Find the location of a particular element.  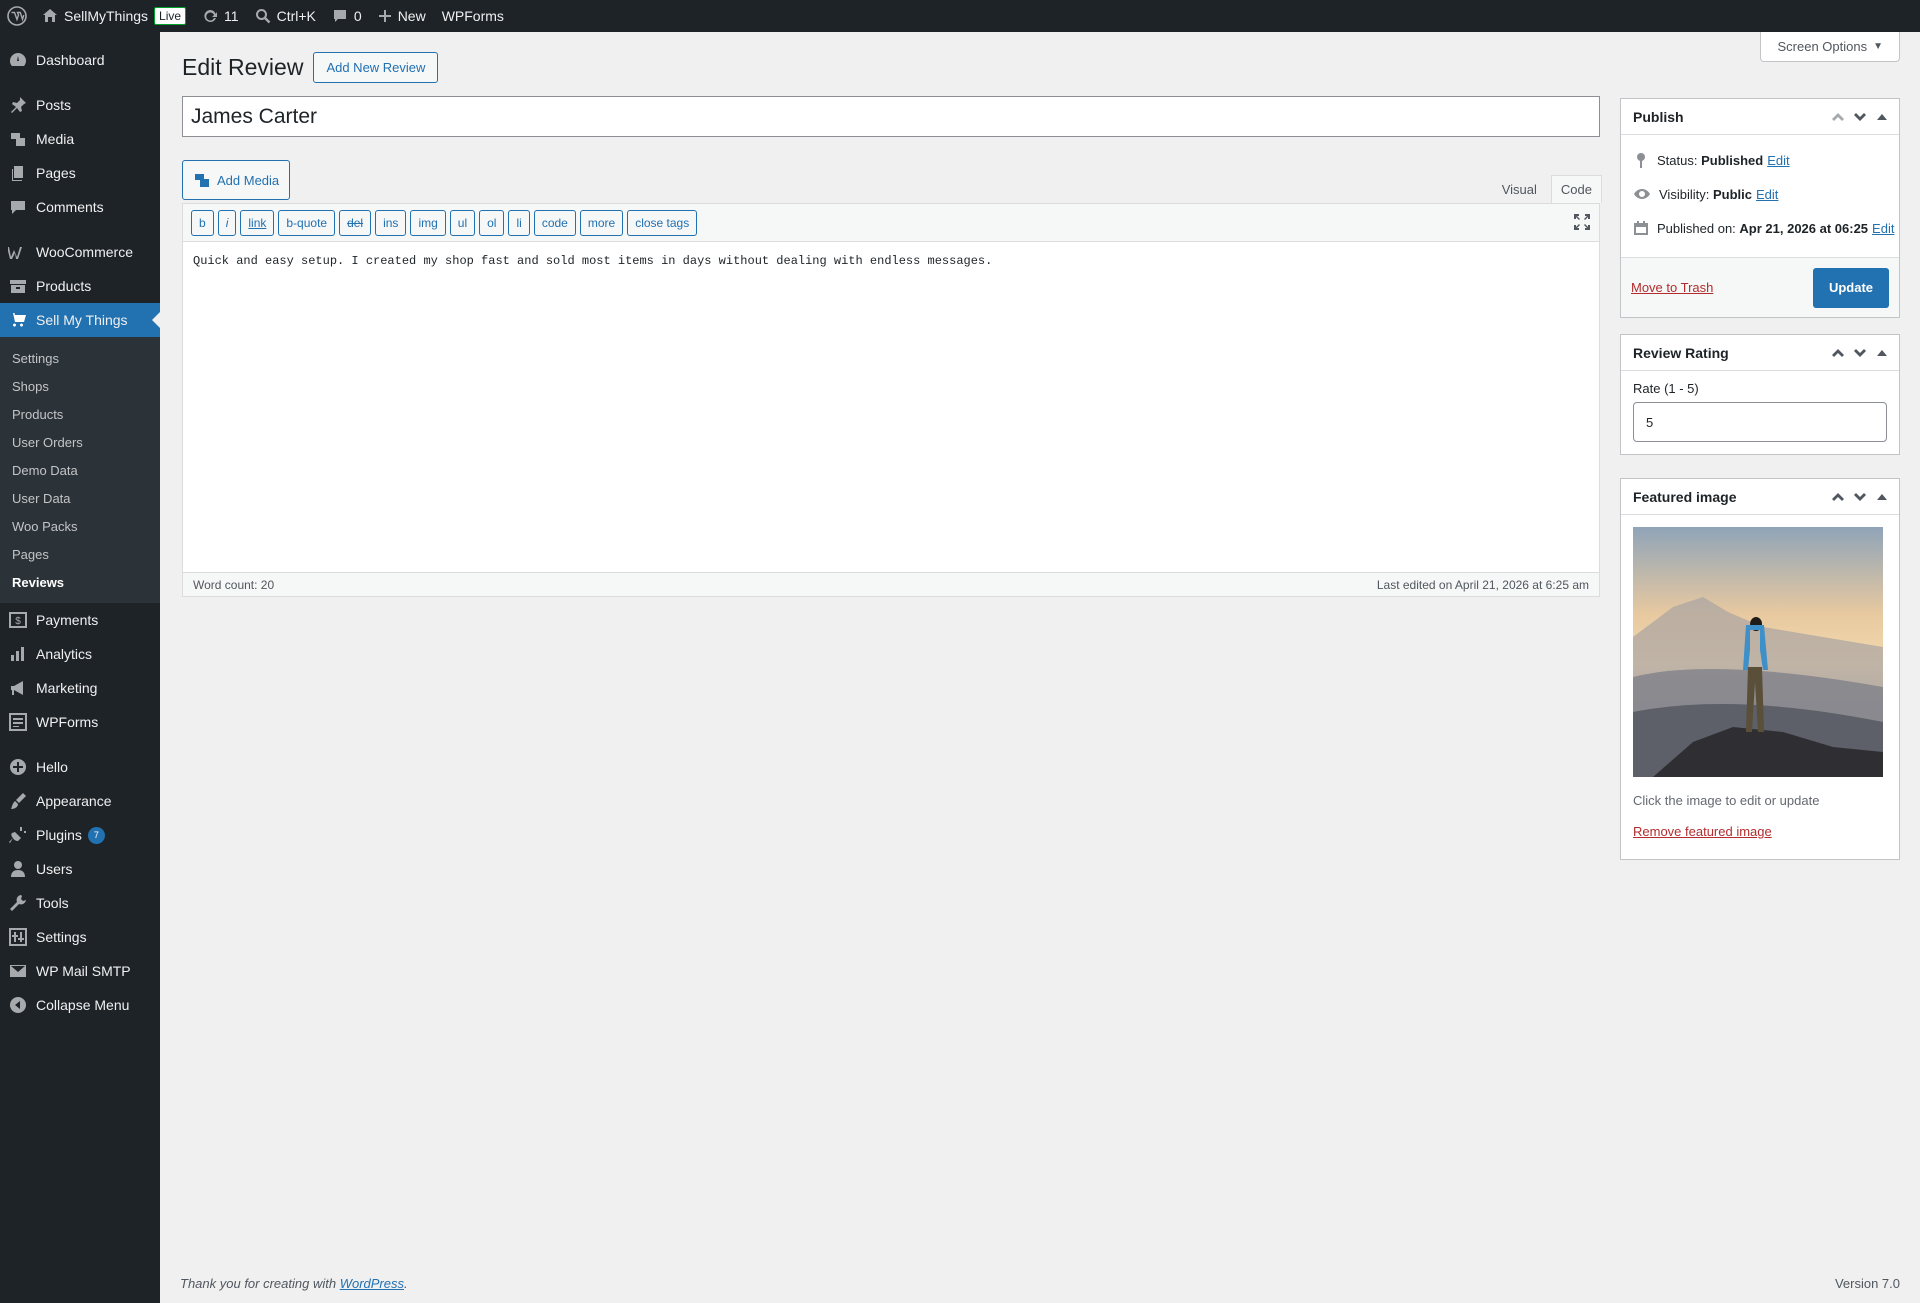

menu-label: Dashboard is located at coordinates (70, 60).